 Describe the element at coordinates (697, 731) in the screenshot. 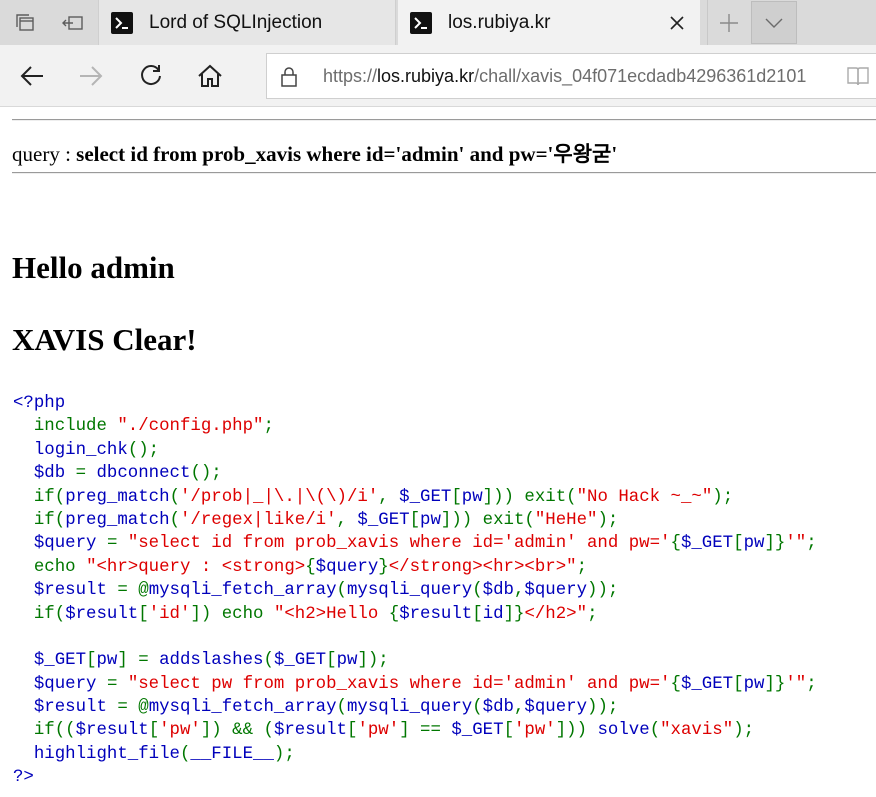

I see `code-token: "xavis"` at that location.